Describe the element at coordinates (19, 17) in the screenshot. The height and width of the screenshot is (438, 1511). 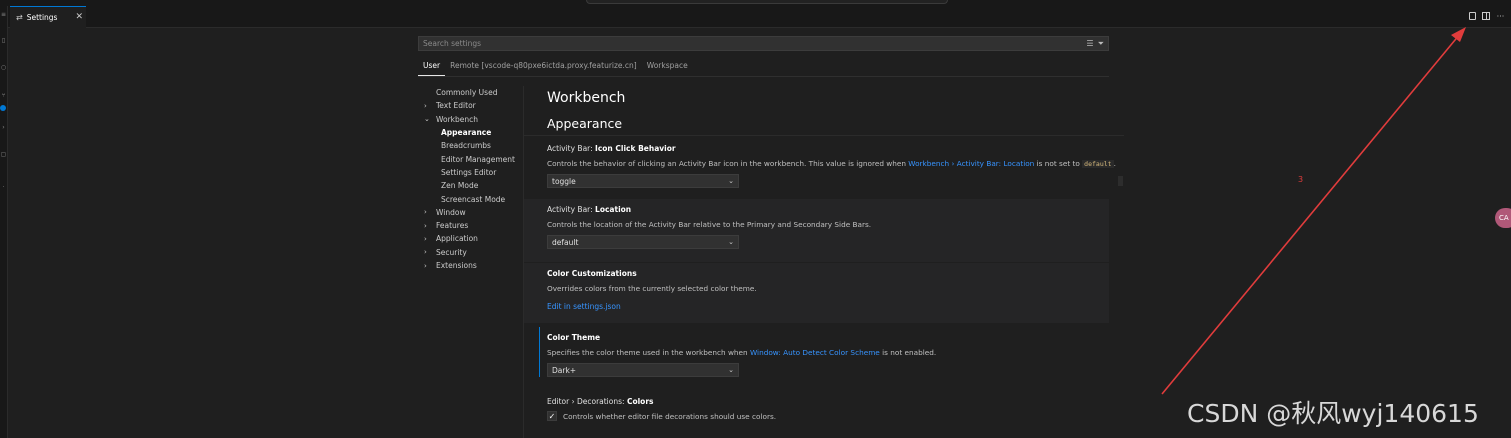
I see `settings-tab-icon: ⇄` at that location.